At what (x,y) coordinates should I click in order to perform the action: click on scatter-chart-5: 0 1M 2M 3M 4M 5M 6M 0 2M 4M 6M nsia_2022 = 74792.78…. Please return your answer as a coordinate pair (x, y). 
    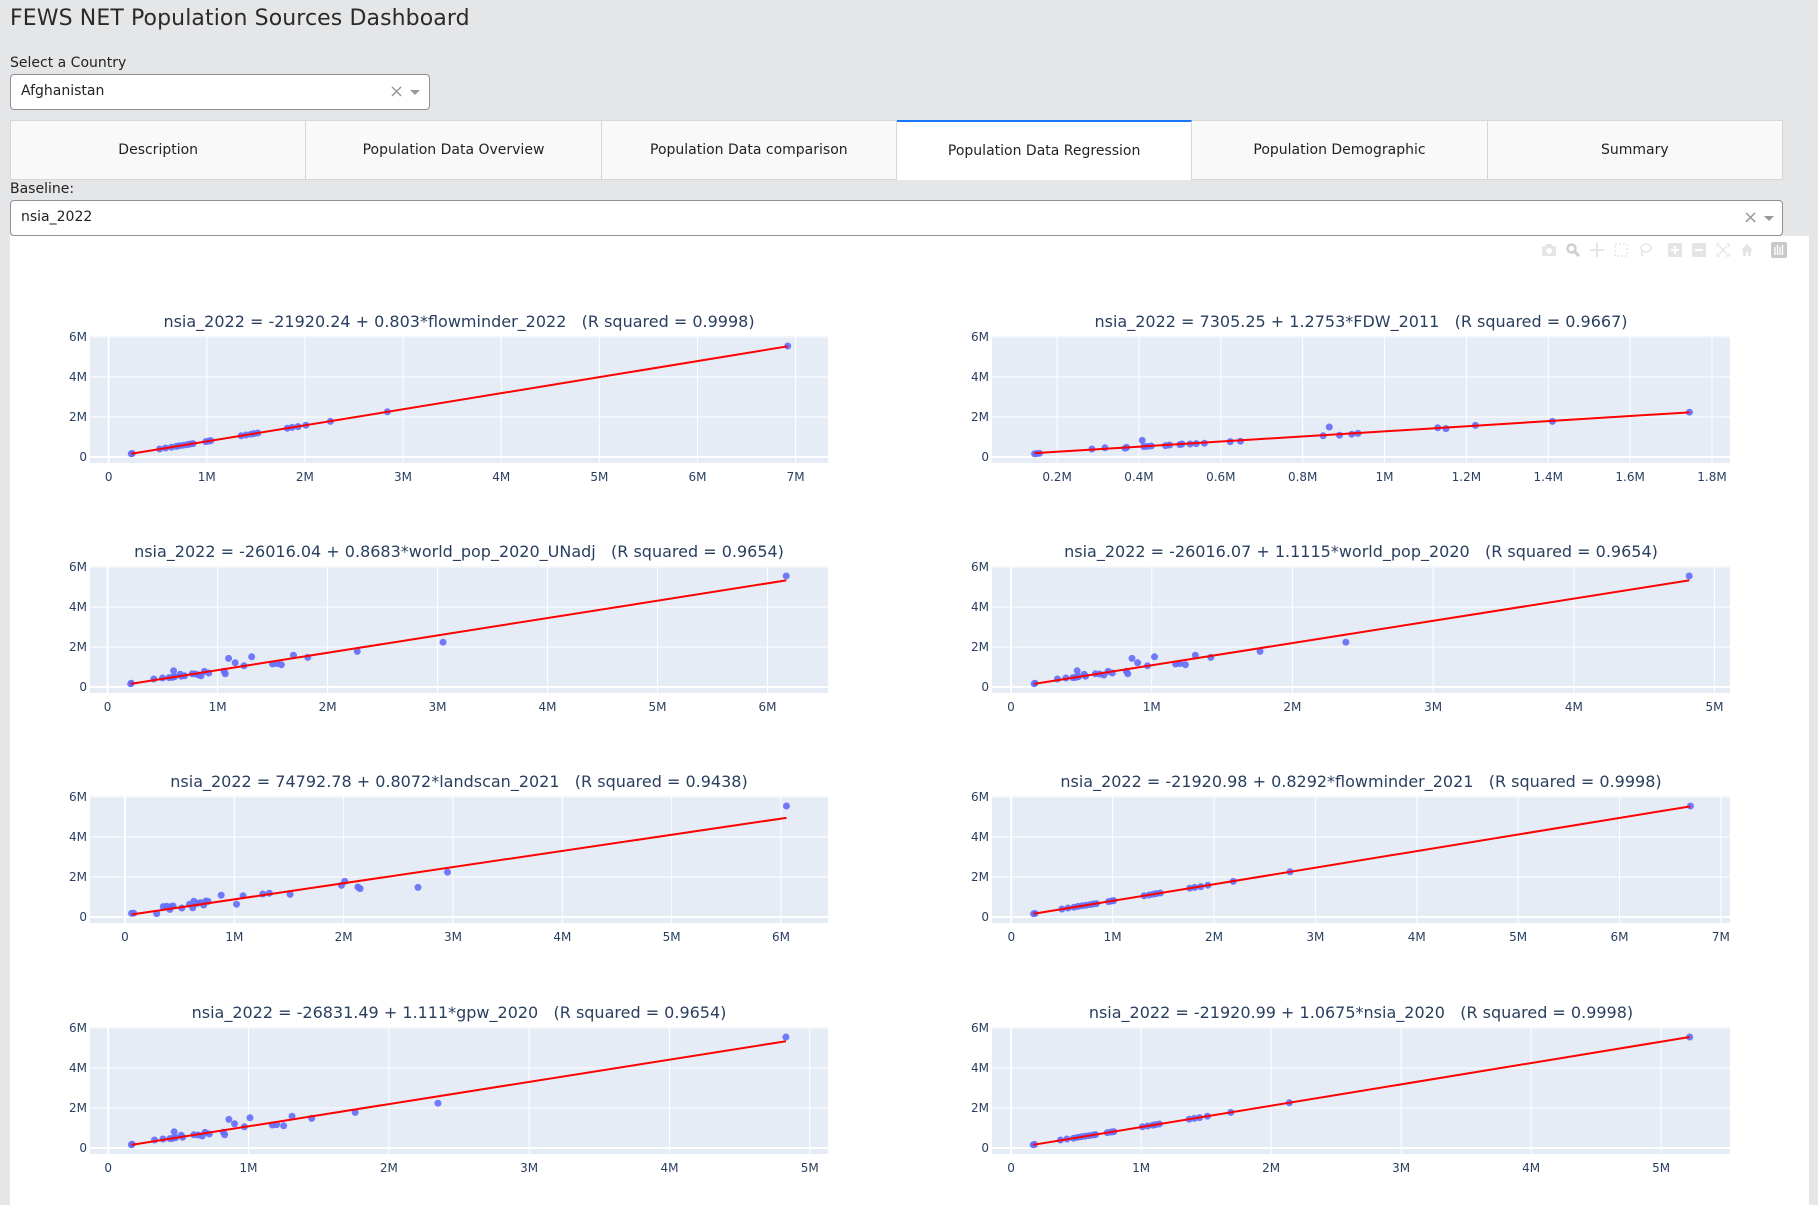
    Looking at the image, I should click on (448, 858).